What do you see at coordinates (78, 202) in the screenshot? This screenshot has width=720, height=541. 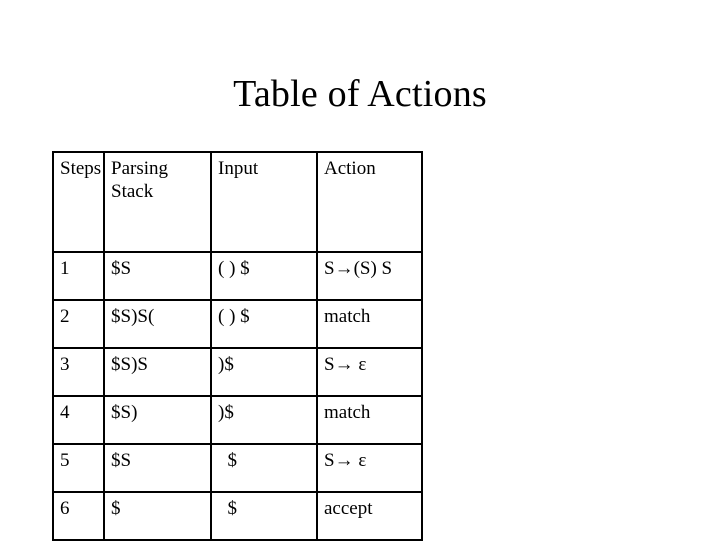 I see `column-header-steps: Steps` at bounding box center [78, 202].